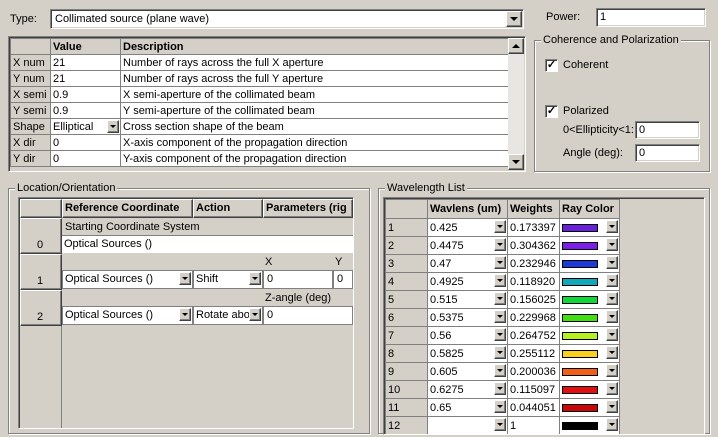 Image resolution: width=718 pixels, height=437 pixels. Describe the element at coordinates (467, 281) in the screenshot. I see `wavelength-value-select: 0.4925` at that location.